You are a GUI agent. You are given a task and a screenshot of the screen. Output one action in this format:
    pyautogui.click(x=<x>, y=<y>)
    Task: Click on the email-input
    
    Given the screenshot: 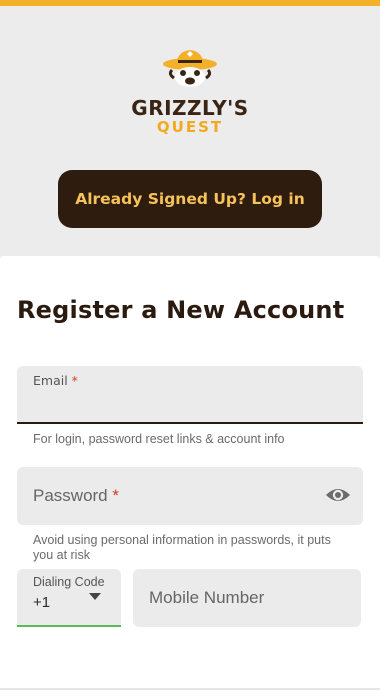 What is the action you would take?
    pyautogui.click(x=188, y=405)
    